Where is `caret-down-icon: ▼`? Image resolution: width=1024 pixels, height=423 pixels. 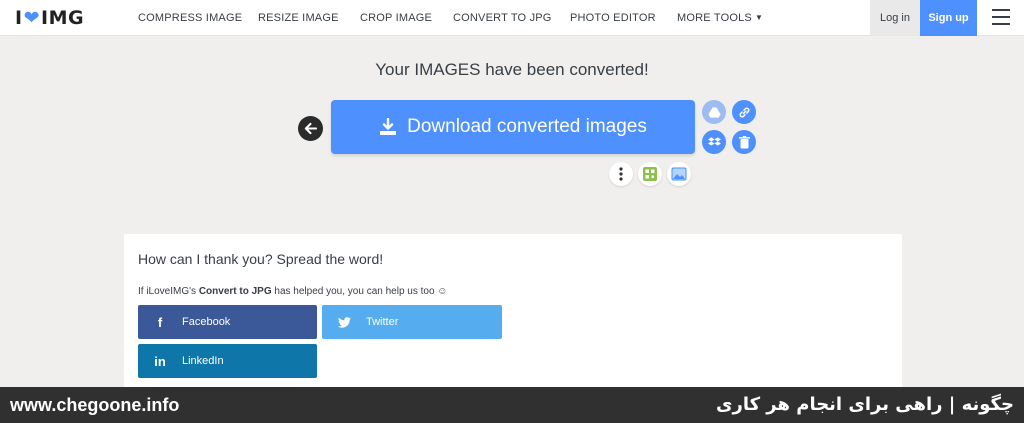
caret-down-icon: ▼ is located at coordinates (759, 17).